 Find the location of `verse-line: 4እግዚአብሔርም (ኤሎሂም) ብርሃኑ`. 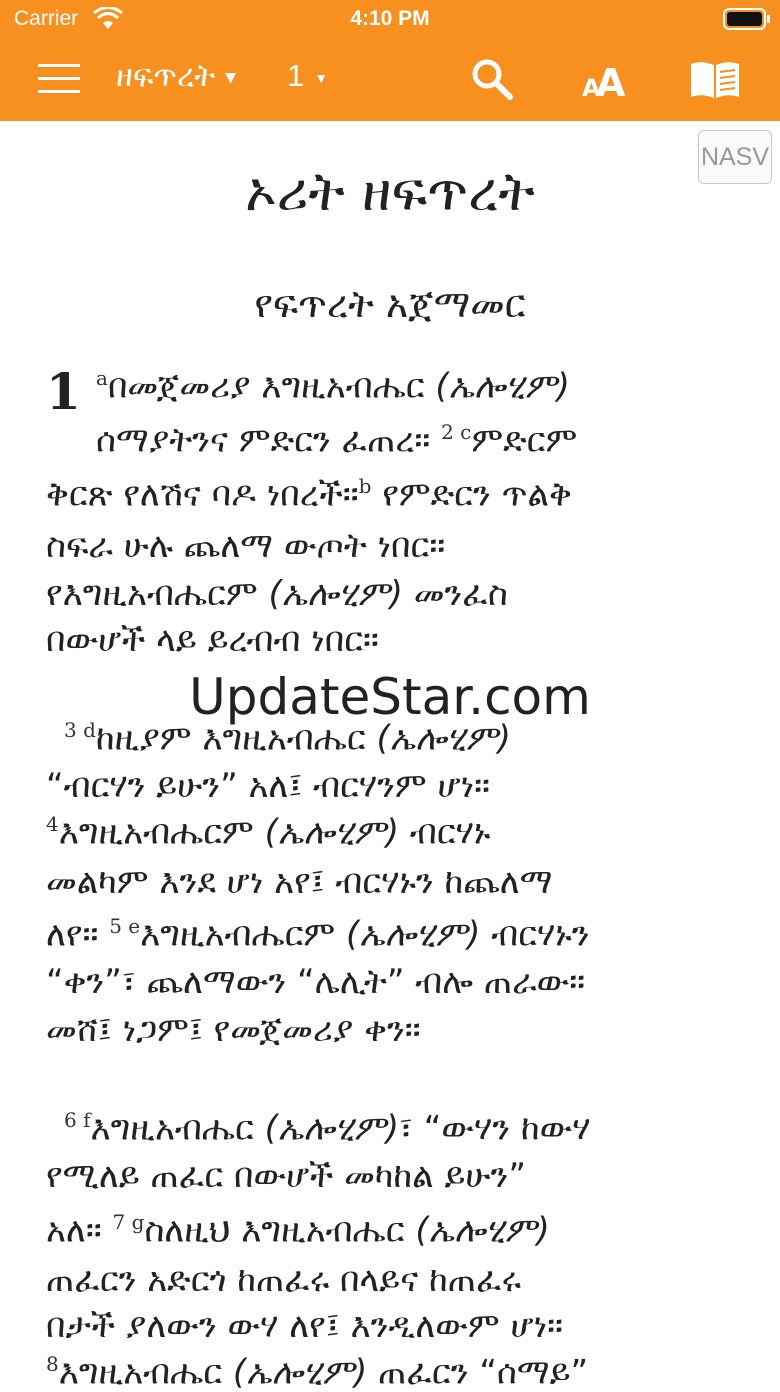

verse-line: 4እግዚአብሔርም (ኤሎሂም) ብርሃኑ is located at coordinates (268, 832).